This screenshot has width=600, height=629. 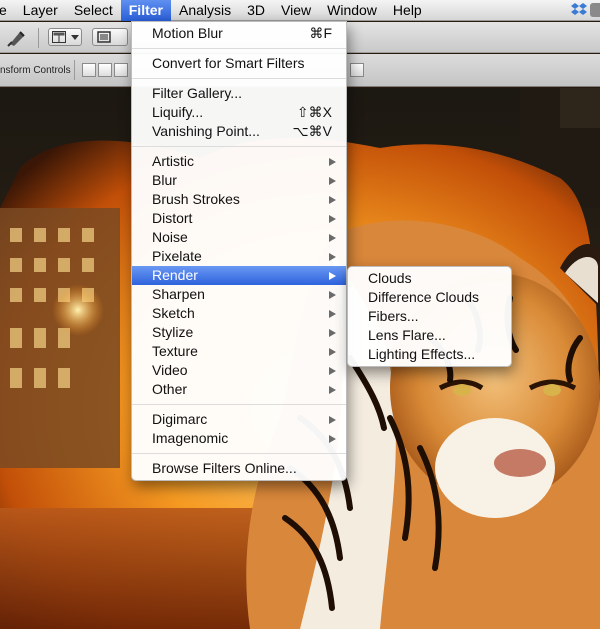 What do you see at coordinates (177, 256) in the screenshot?
I see `menu-item-label: Pixelate` at bounding box center [177, 256].